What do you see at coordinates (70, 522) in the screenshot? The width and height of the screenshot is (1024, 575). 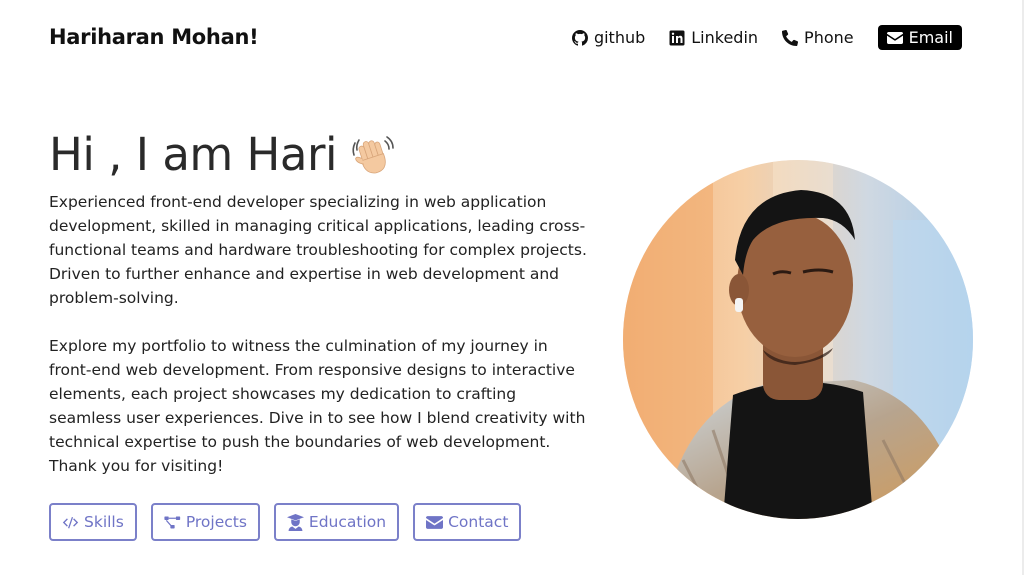 I see `code-icon` at bounding box center [70, 522].